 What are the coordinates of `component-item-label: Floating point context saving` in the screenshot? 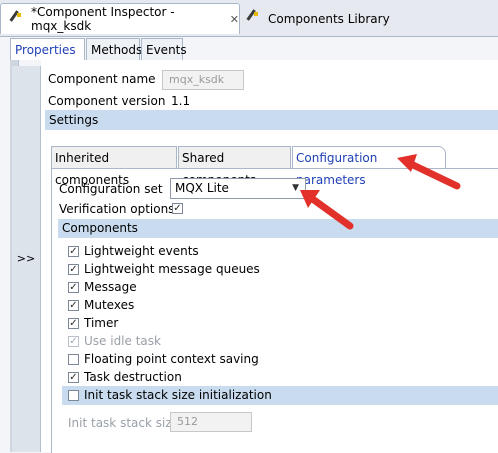 It's located at (171, 359).